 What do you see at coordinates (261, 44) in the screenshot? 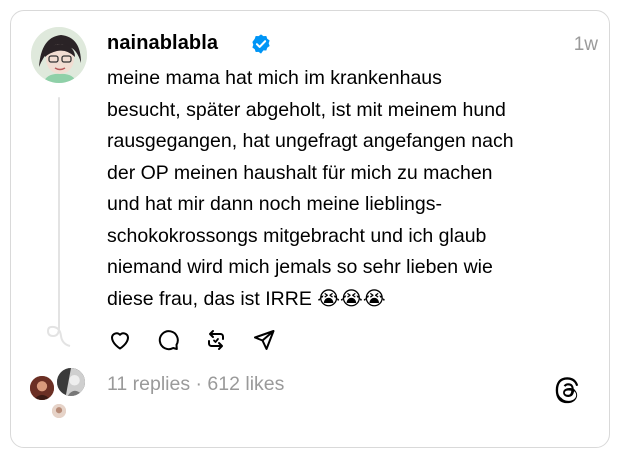
I see `verified-badge-icon` at bounding box center [261, 44].